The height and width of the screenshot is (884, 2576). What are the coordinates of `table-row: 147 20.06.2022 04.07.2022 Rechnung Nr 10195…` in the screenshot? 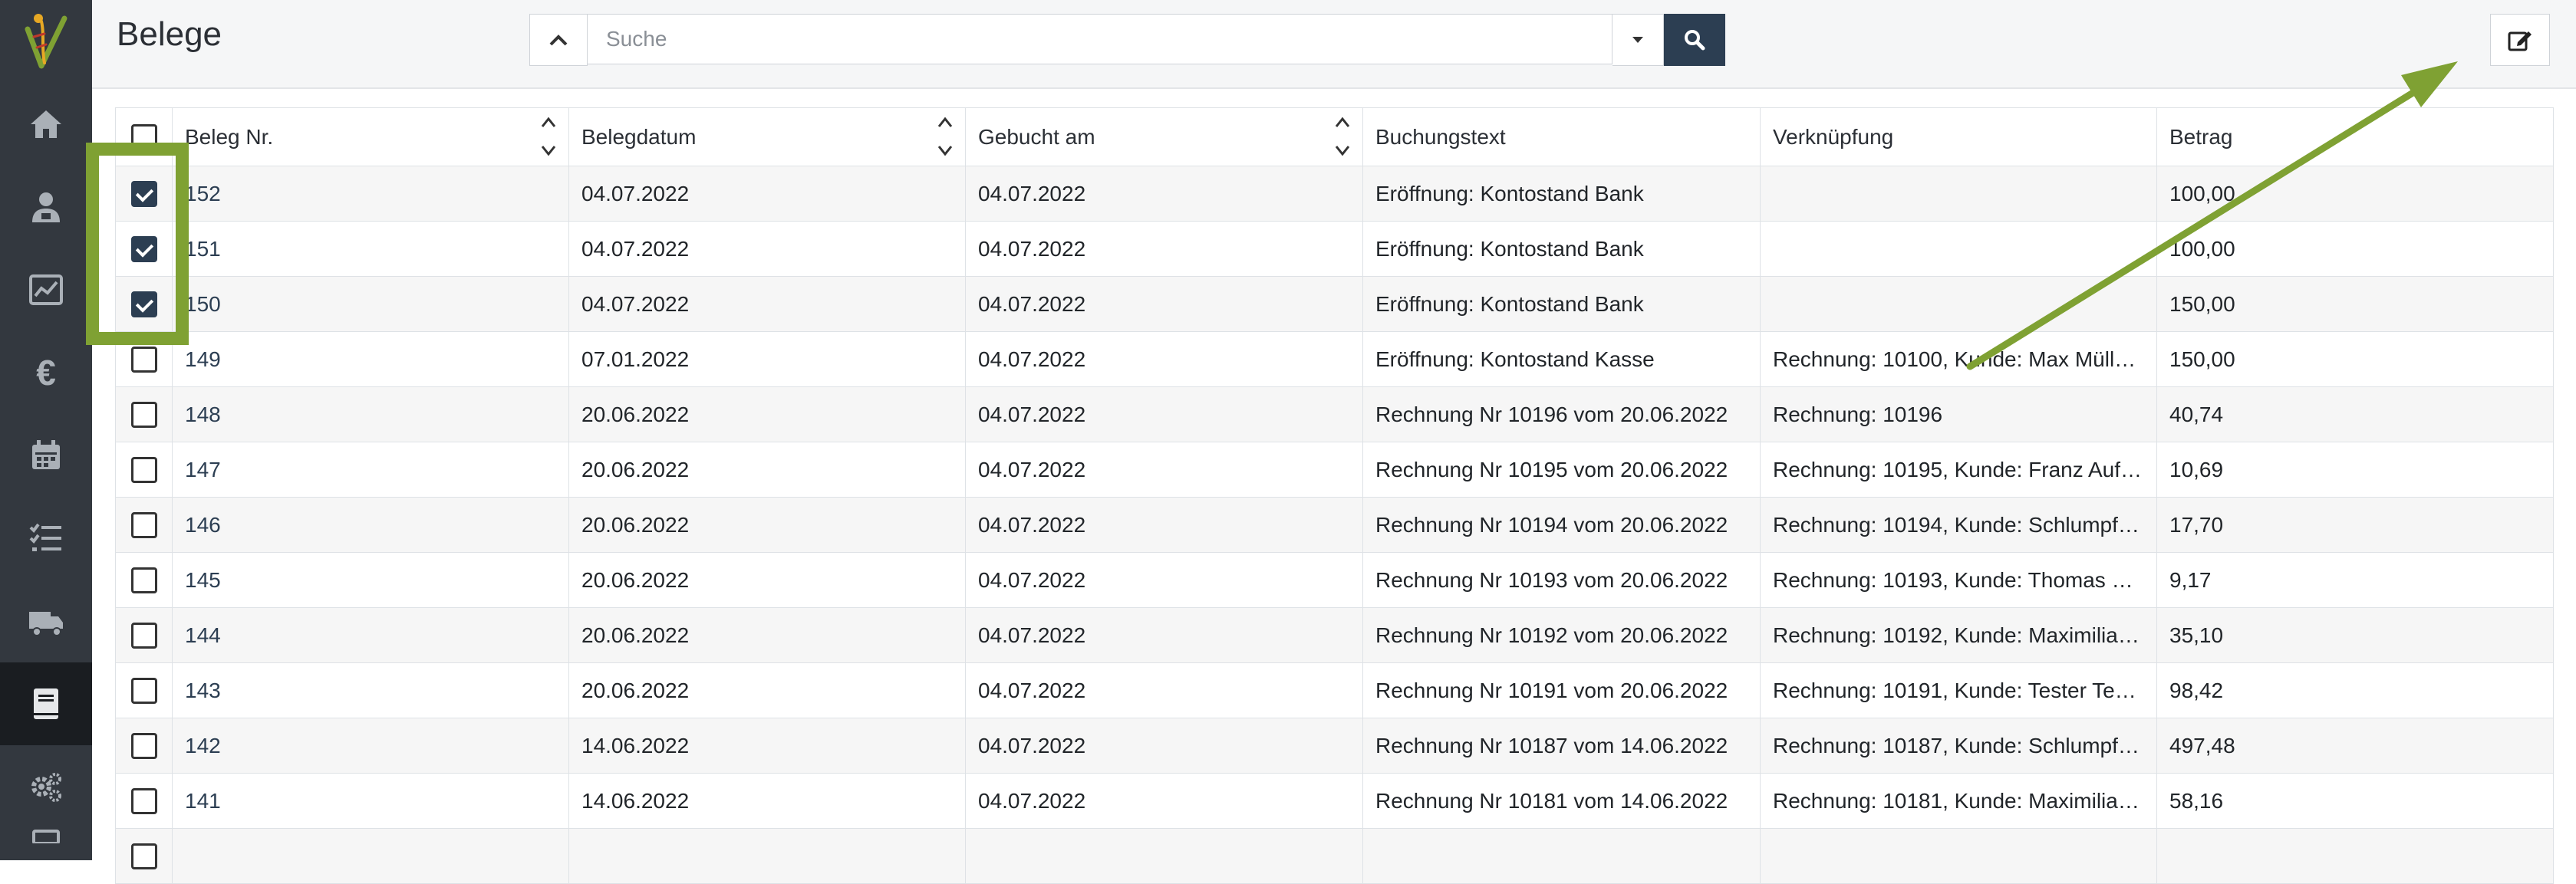 It's located at (1334, 470).